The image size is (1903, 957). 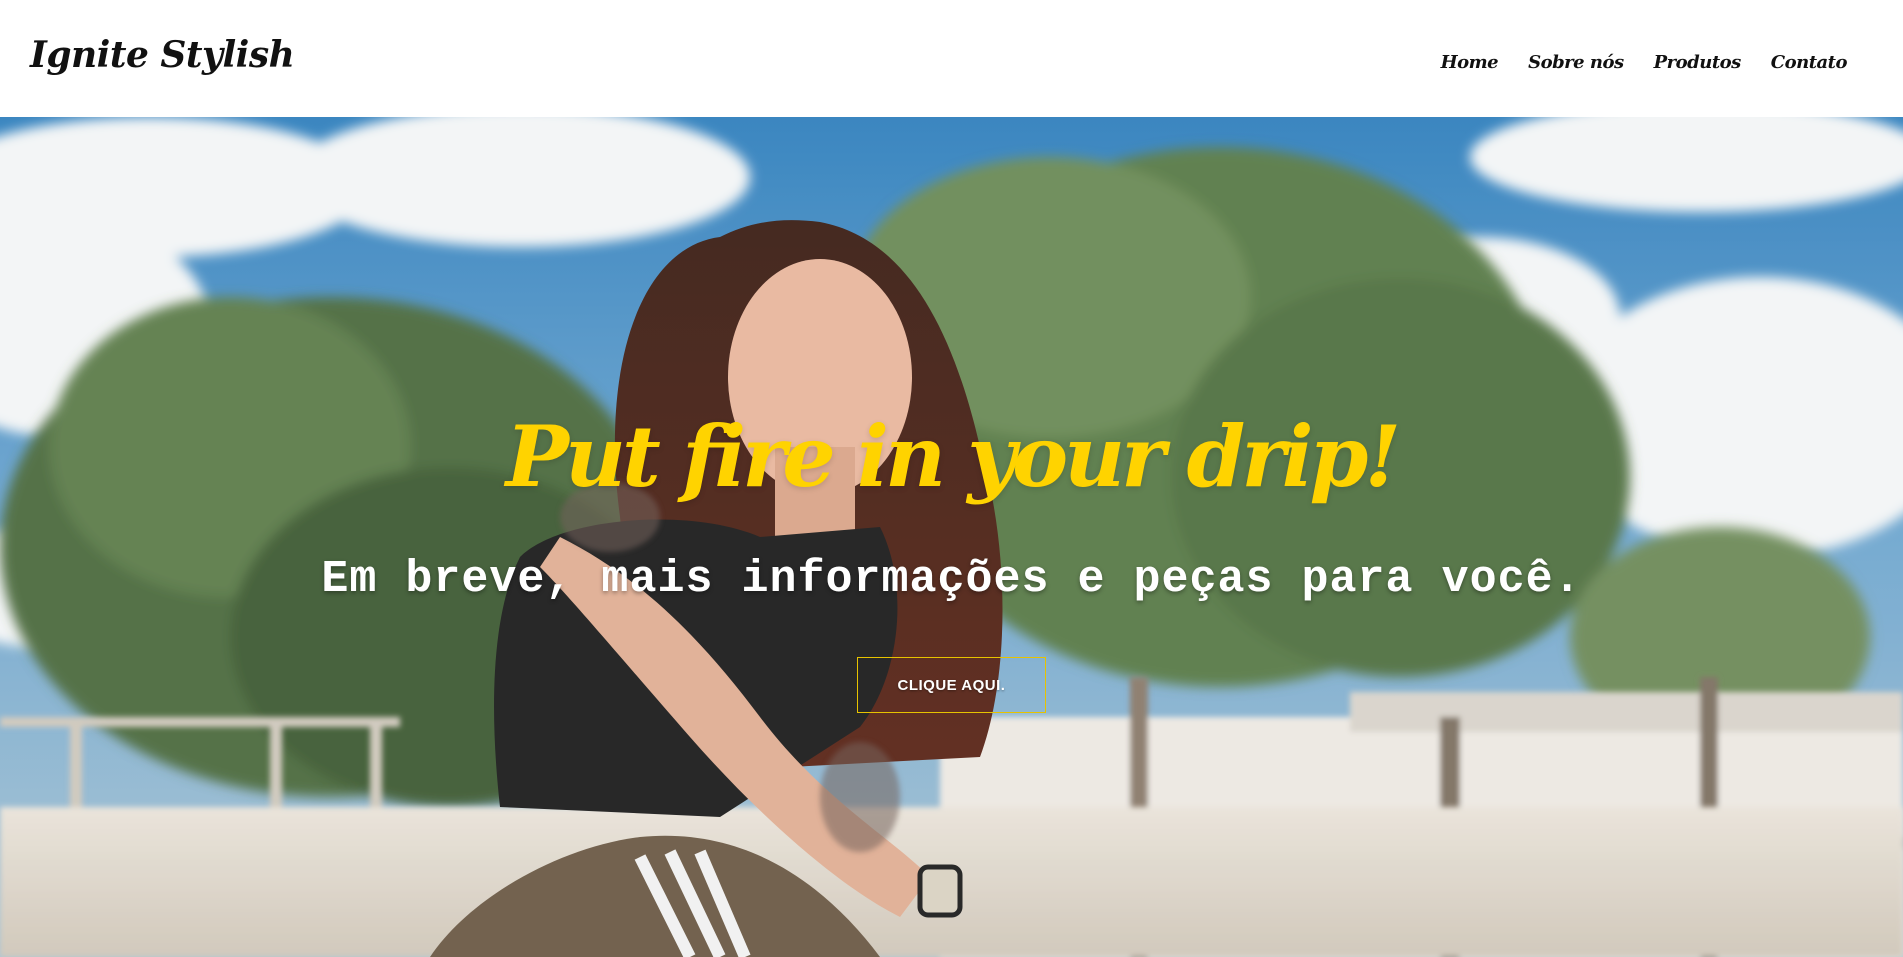 What do you see at coordinates (1644, 62) in the screenshot?
I see `main-nav: Home Sobre nós Produtos Contato` at bounding box center [1644, 62].